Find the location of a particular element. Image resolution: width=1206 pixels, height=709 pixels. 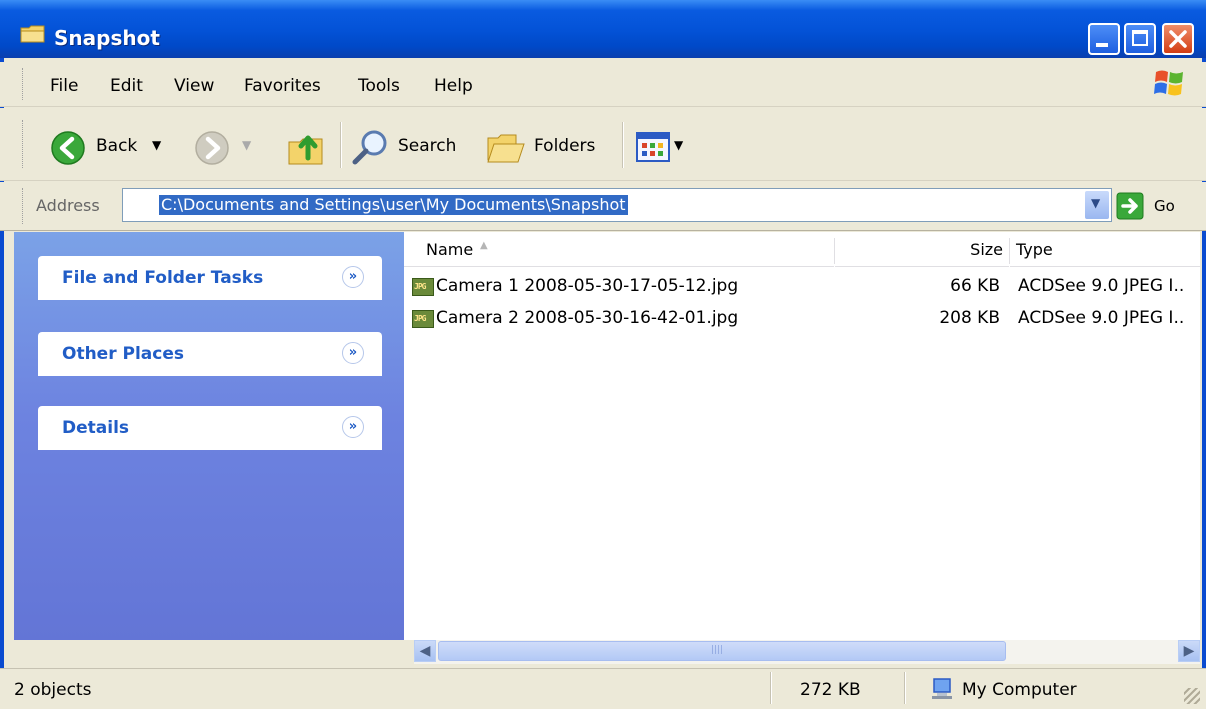

go-label: Go is located at coordinates (1164, 206).